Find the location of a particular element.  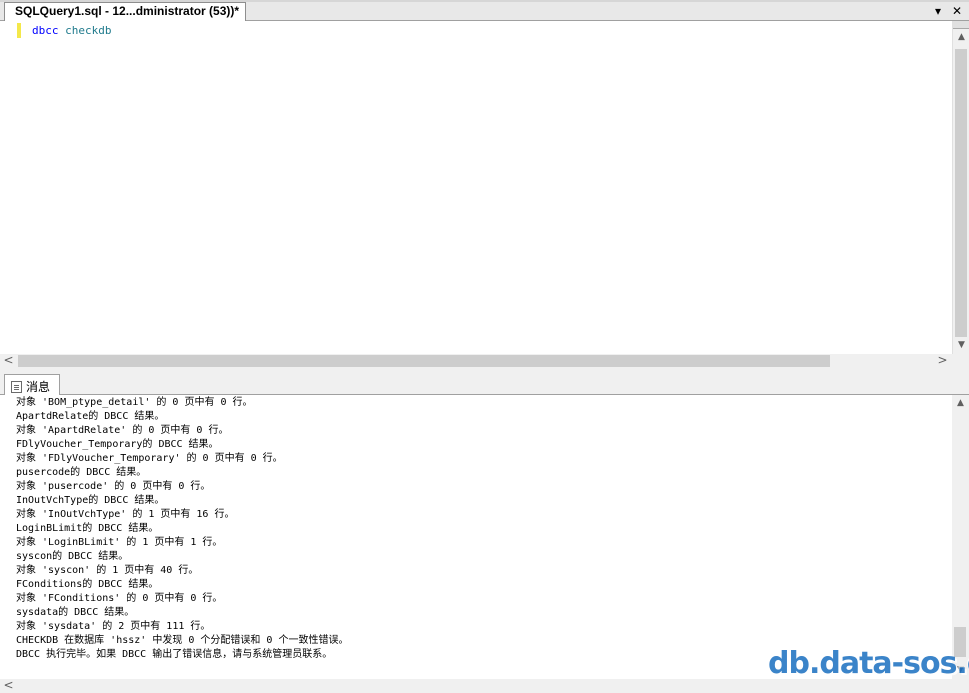

message-line: 对象 'syscon' 的 1 页中有 40 行。 is located at coordinates (107, 570).